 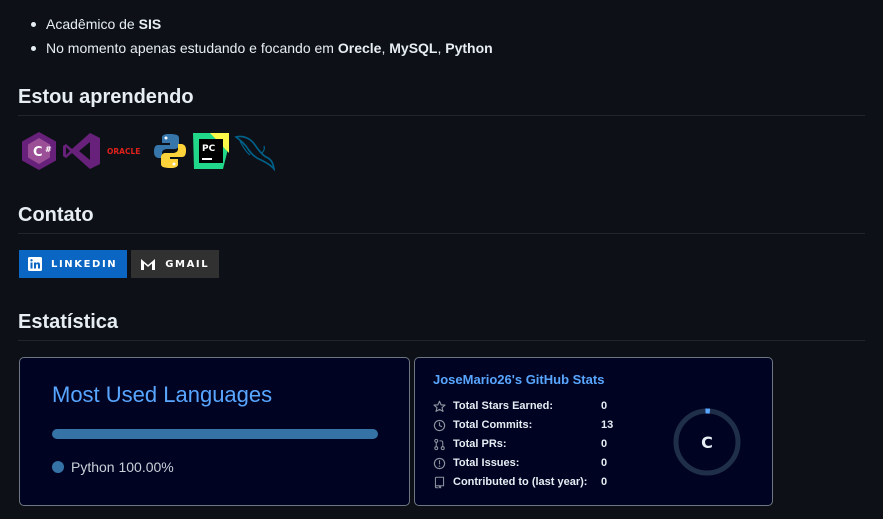 What do you see at coordinates (56, 215) in the screenshot?
I see `contact-heading: Contato` at bounding box center [56, 215].